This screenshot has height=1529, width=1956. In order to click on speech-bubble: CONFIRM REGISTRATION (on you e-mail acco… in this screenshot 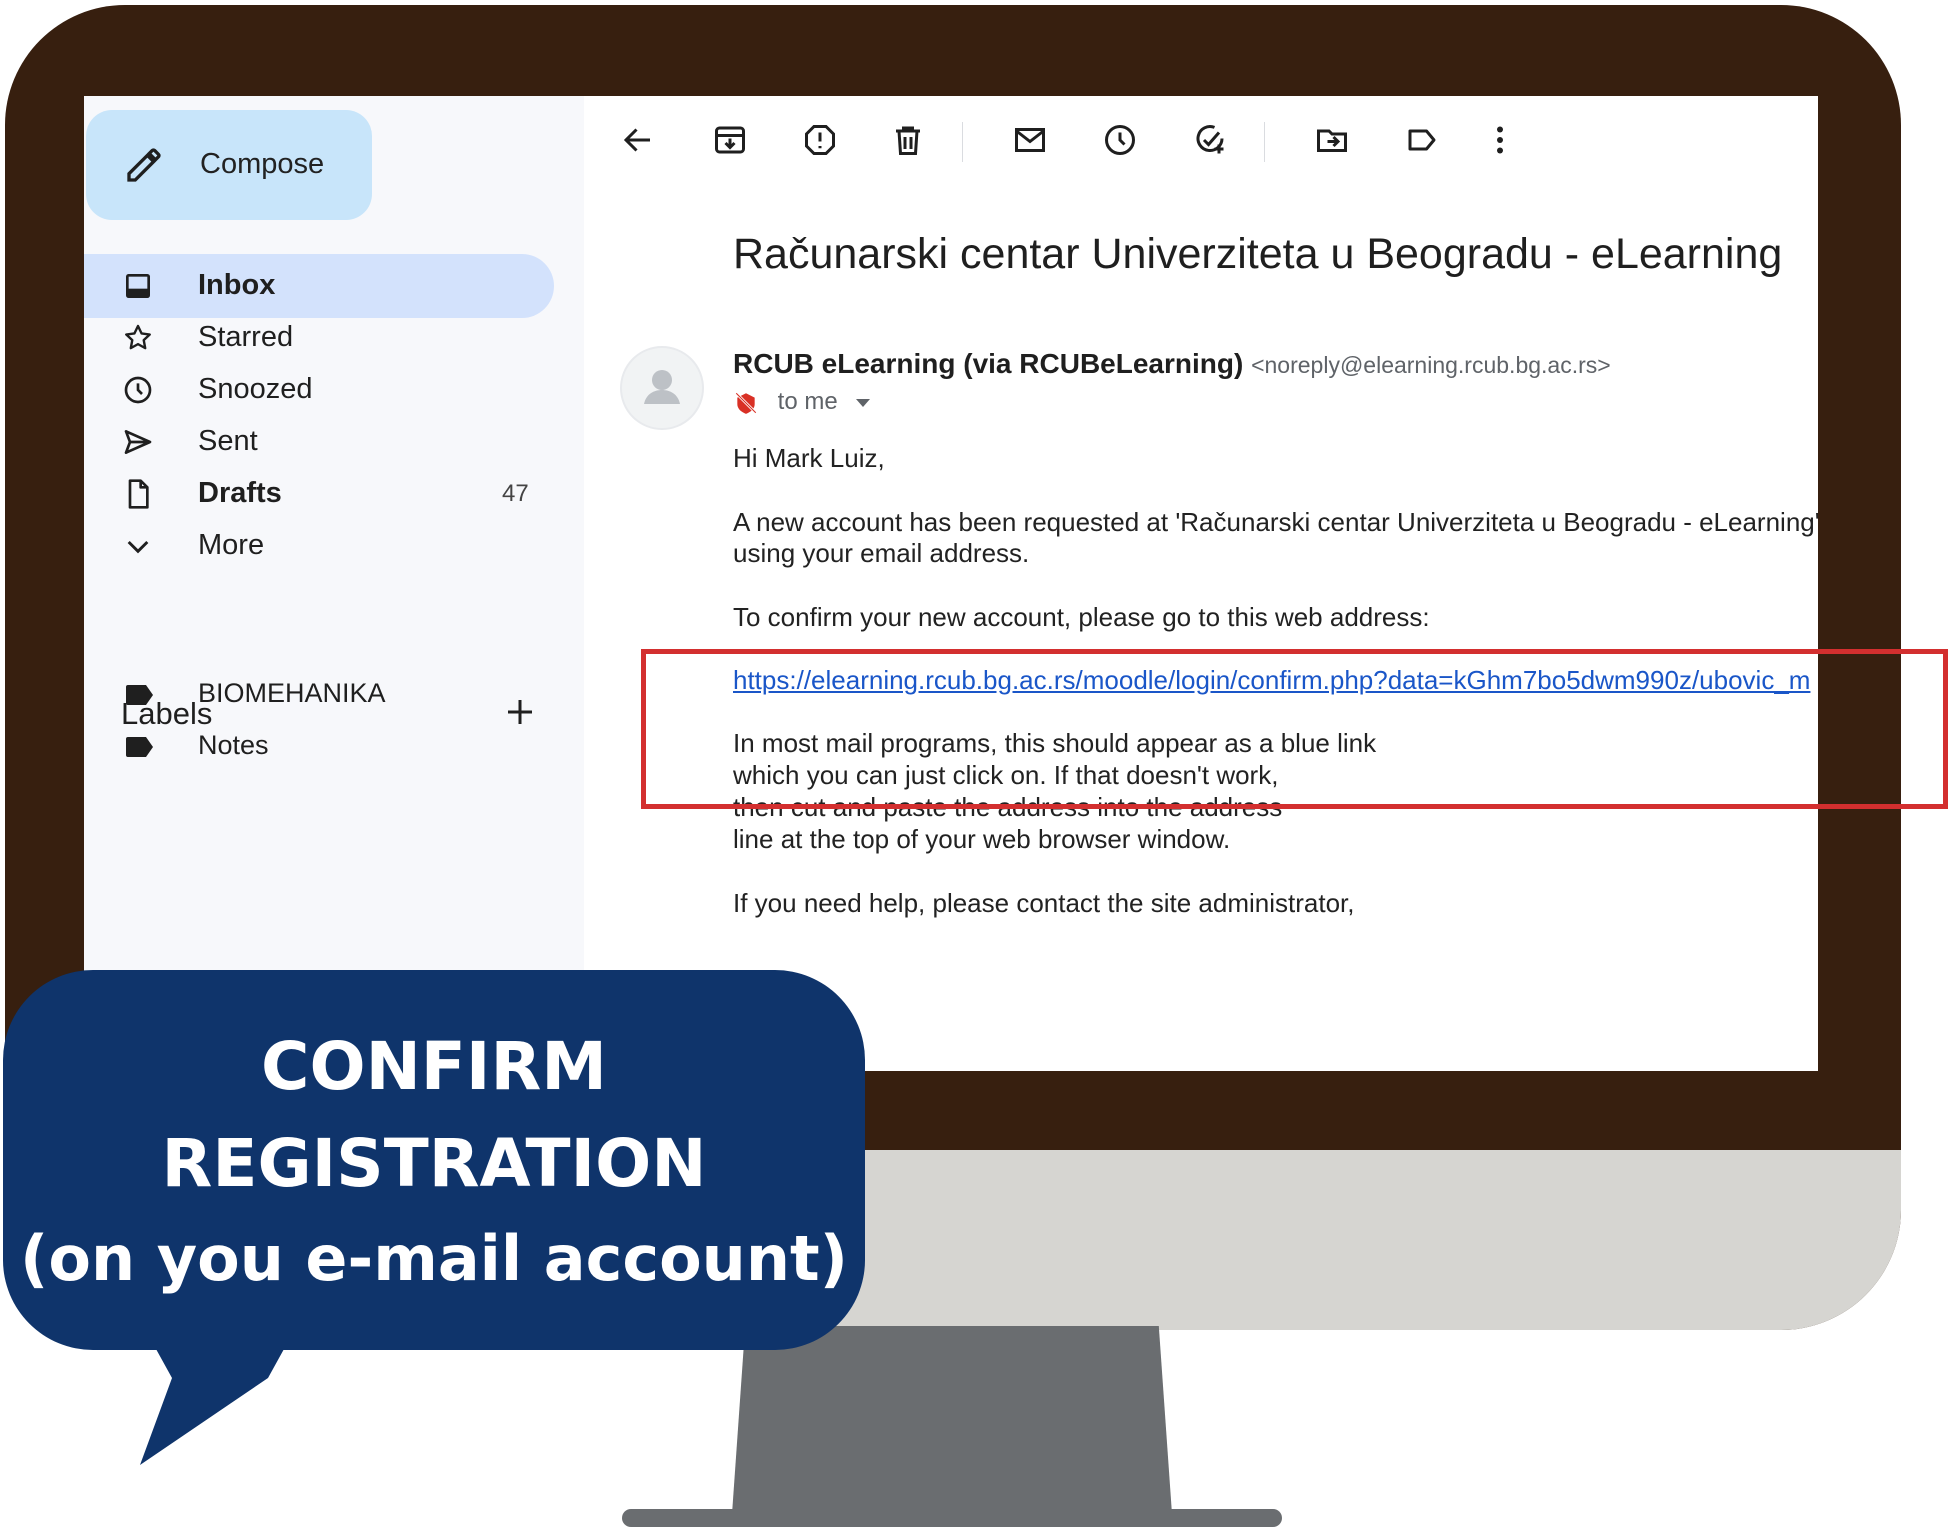, I will do `click(434, 1160)`.